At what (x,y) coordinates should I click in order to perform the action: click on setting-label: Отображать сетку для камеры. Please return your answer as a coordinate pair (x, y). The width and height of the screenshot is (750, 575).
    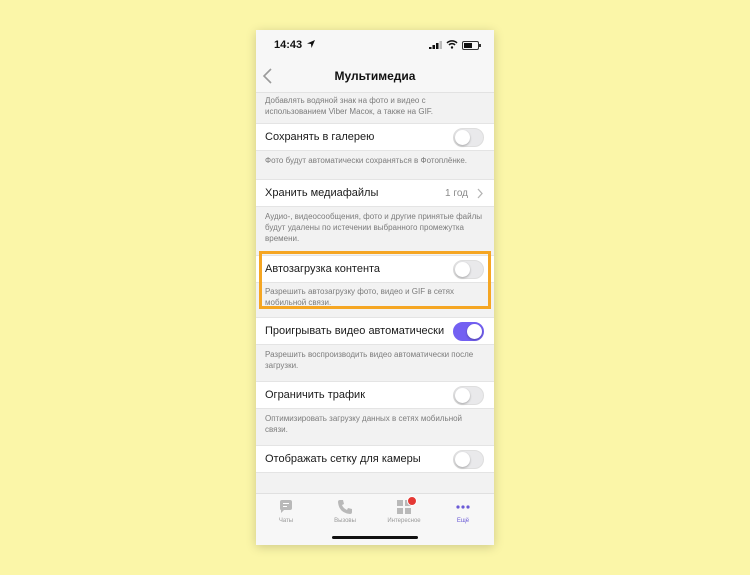
    Looking at the image, I should click on (343, 459).